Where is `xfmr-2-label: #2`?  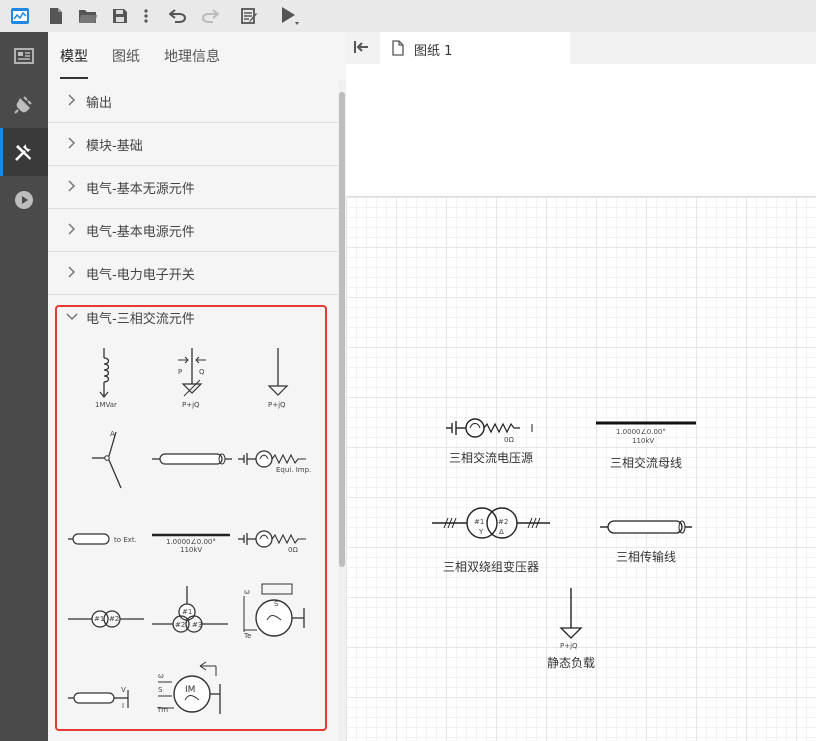
xfmr-2-label: #2 is located at coordinates (114, 619).